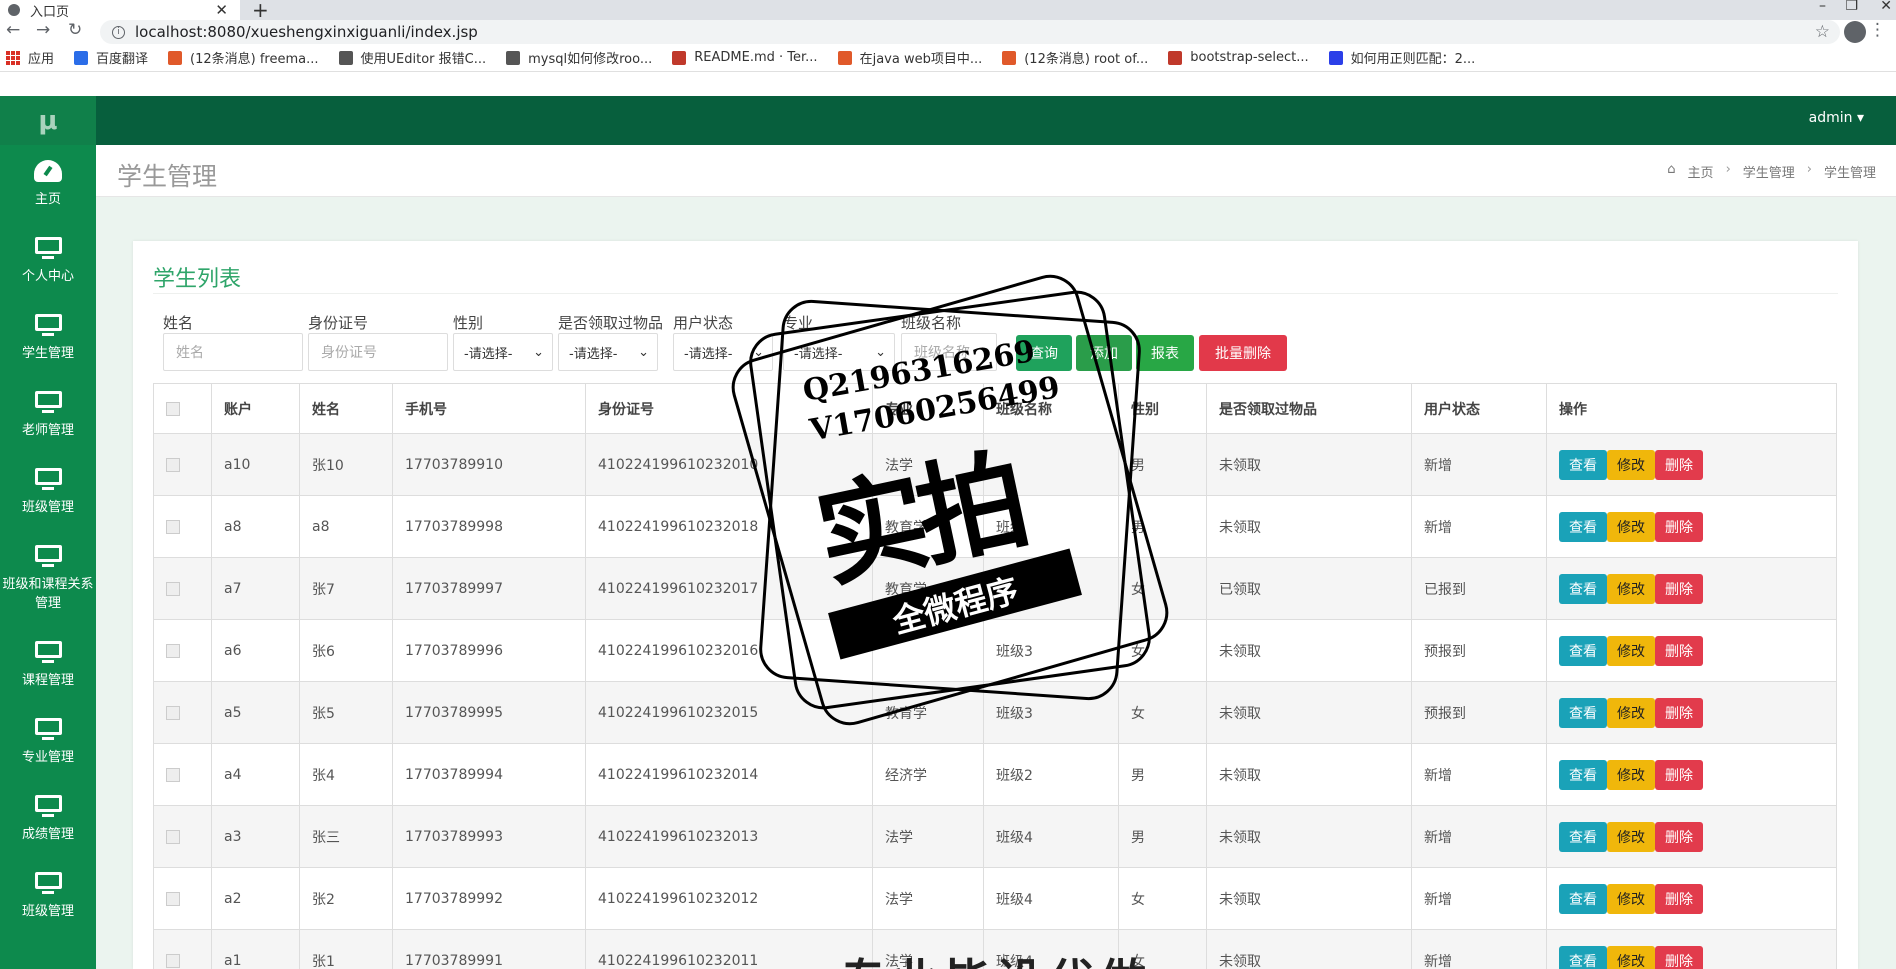 The width and height of the screenshot is (1896, 969). I want to click on user-menu: admin ▾, so click(1836, 118).